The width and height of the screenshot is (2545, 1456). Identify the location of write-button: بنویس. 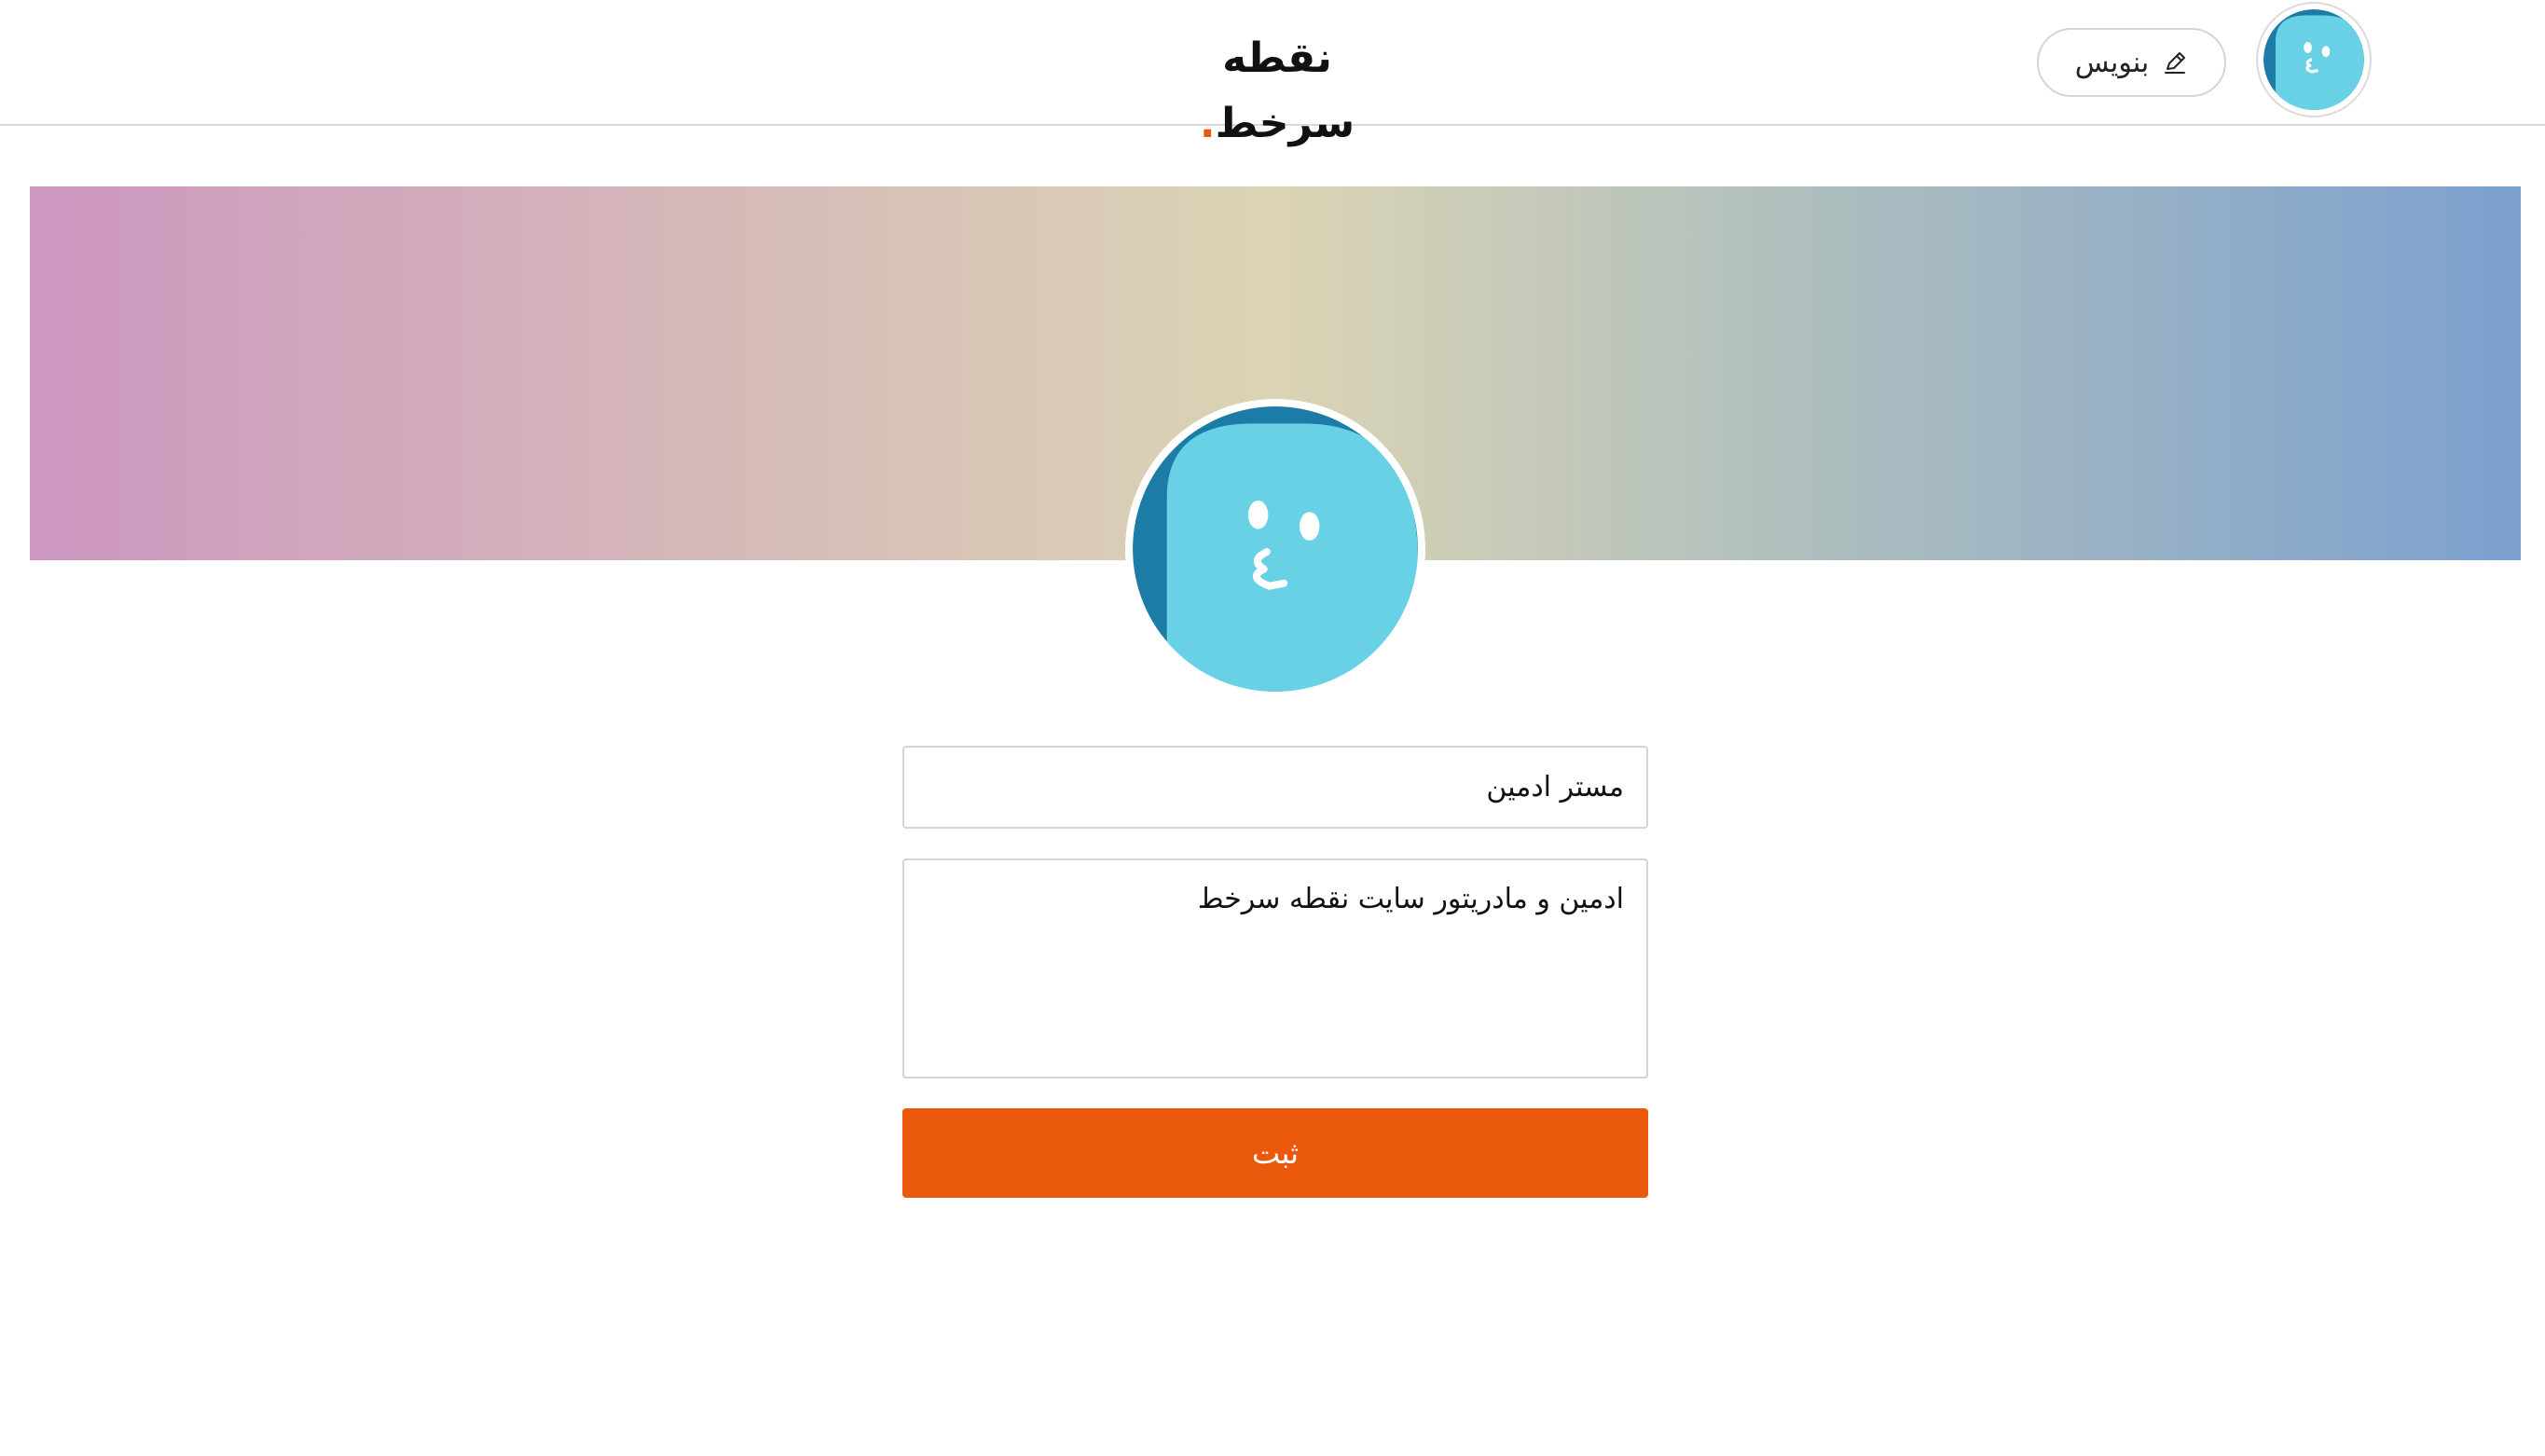
(2131, 62).